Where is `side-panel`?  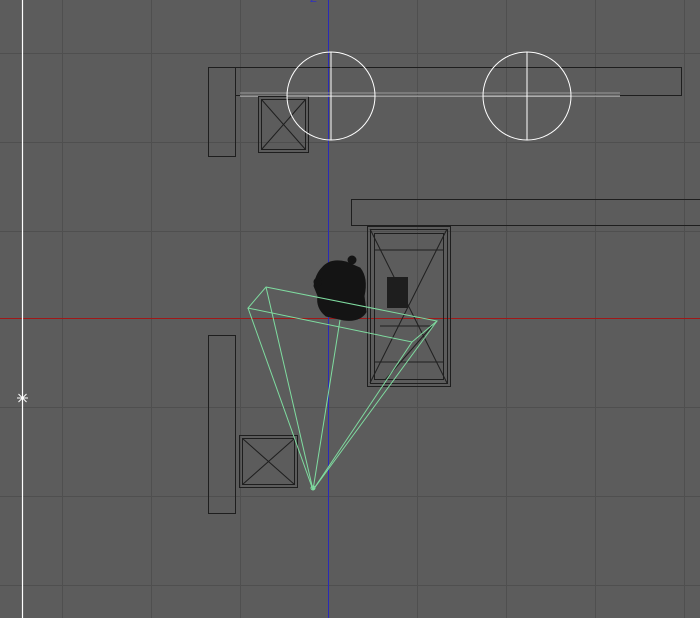
side-panel is located at coordinates (222, 424).